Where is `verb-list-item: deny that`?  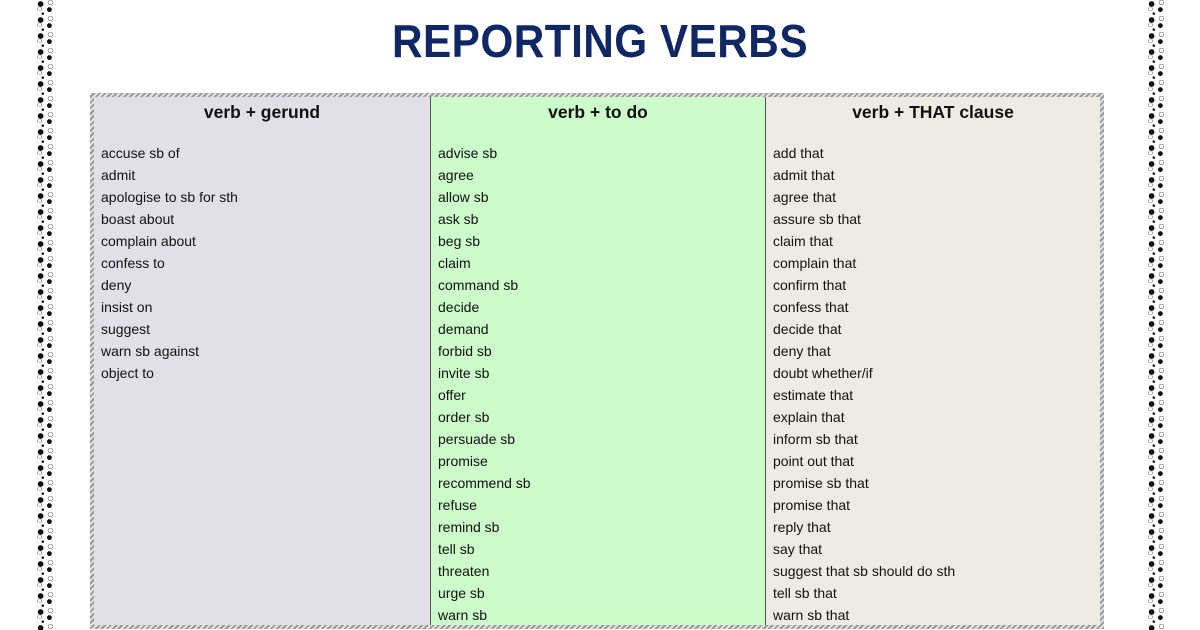
verb-list-item: deny that is located at coordinates (802, 351).